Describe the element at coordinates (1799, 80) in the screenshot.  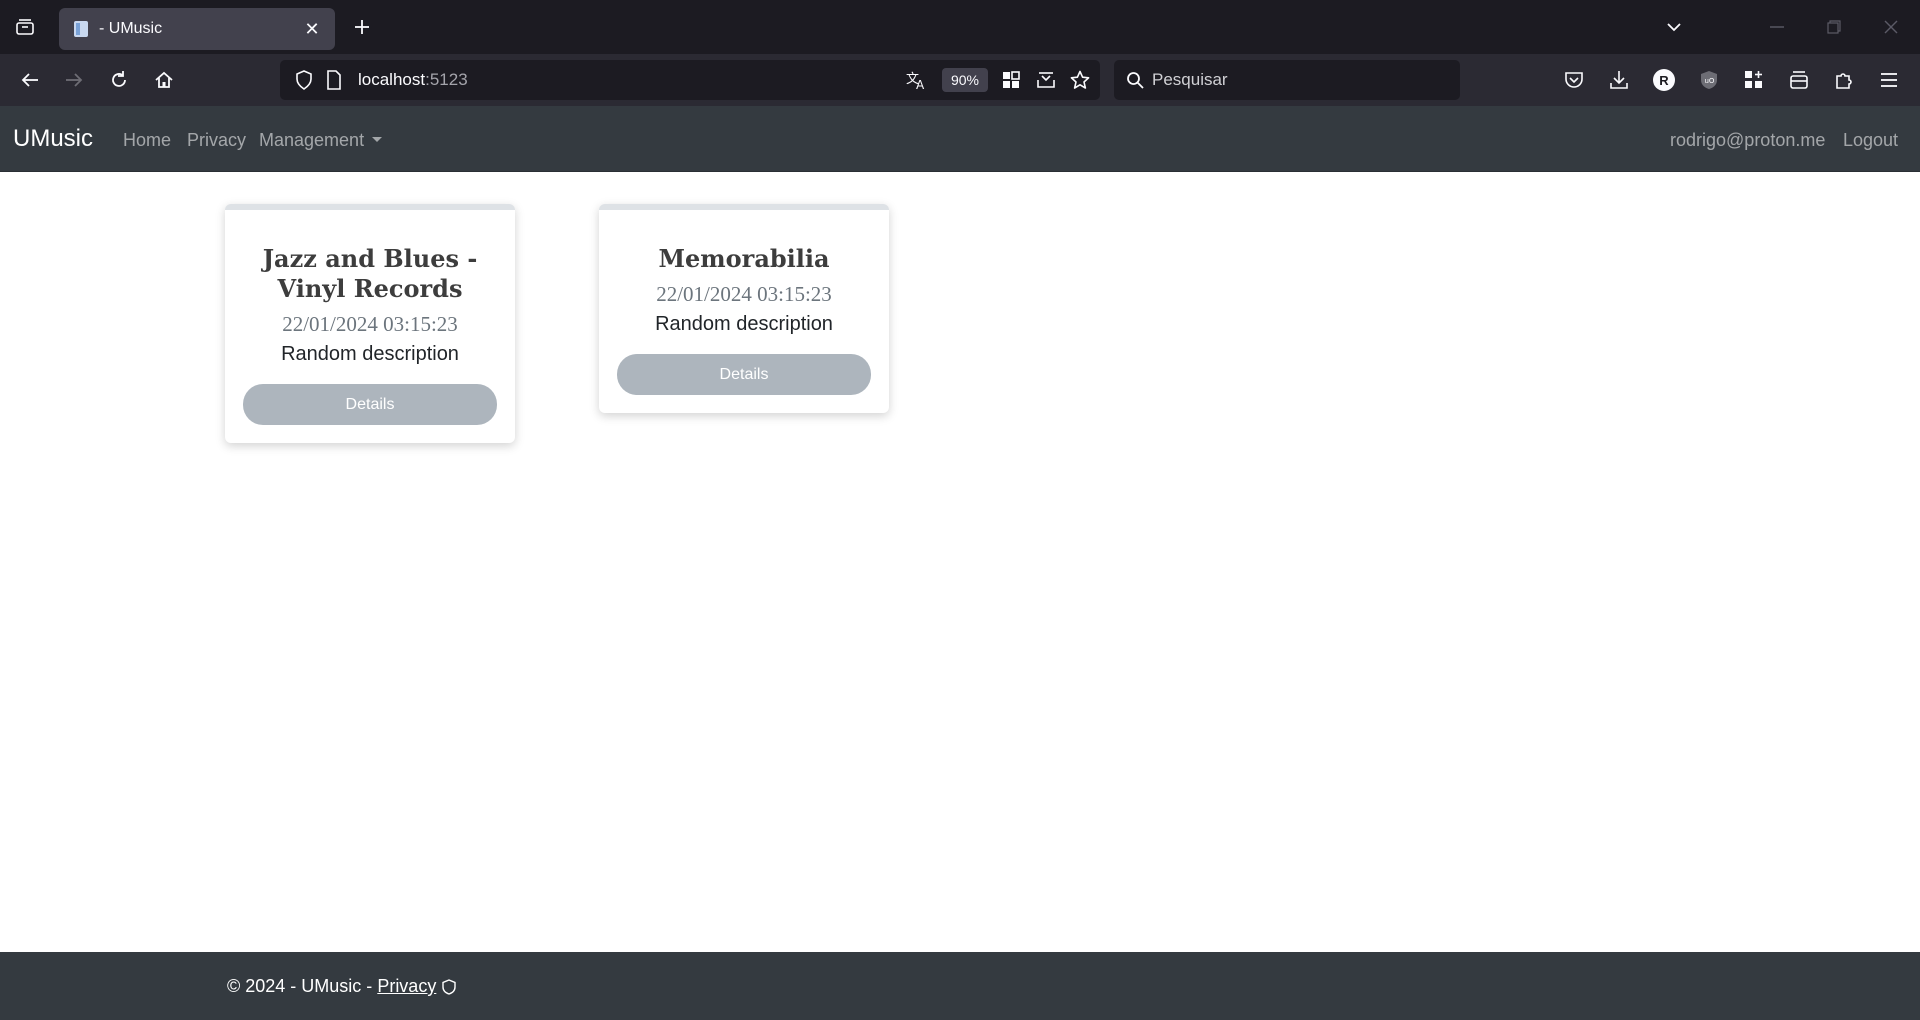
I see `container-tabs-icon` at that location.